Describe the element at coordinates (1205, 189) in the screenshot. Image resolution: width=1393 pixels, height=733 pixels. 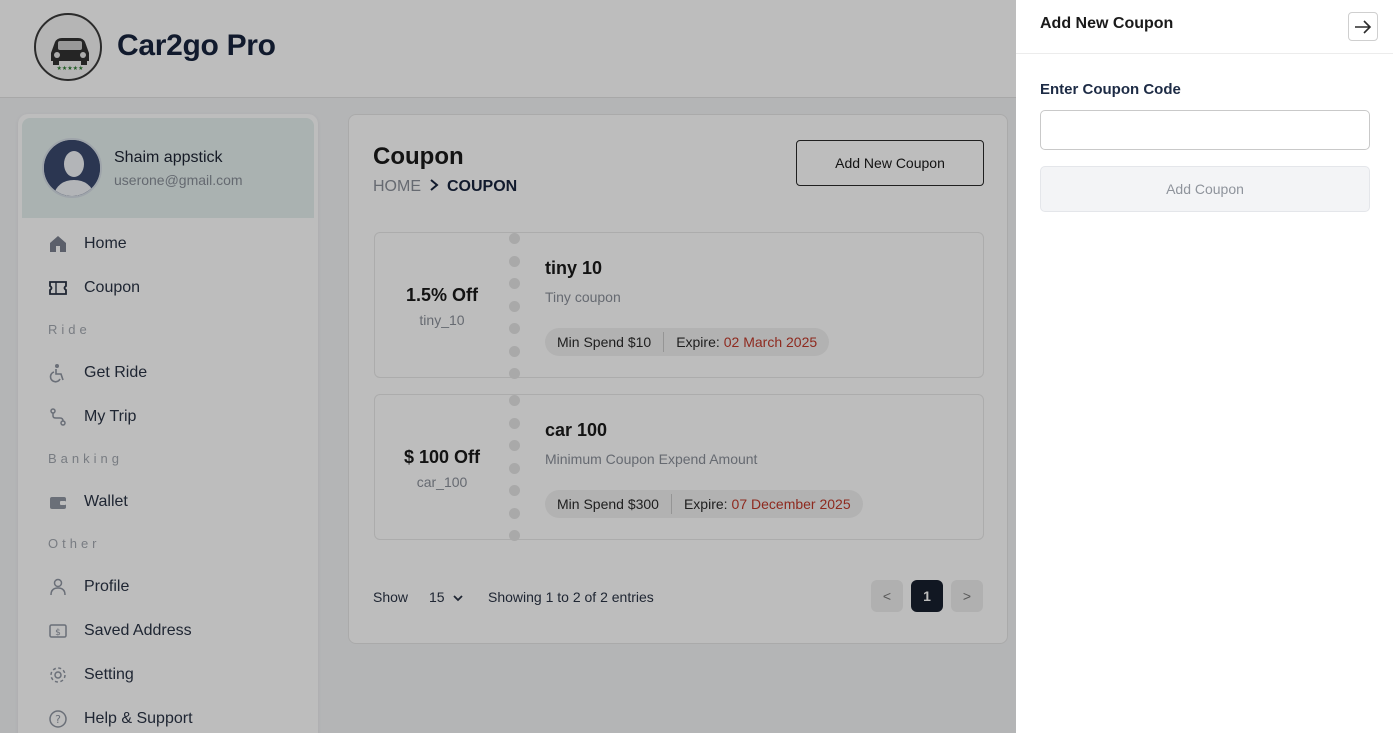
I see `add-coupon-button: Add Coupon` at that location.